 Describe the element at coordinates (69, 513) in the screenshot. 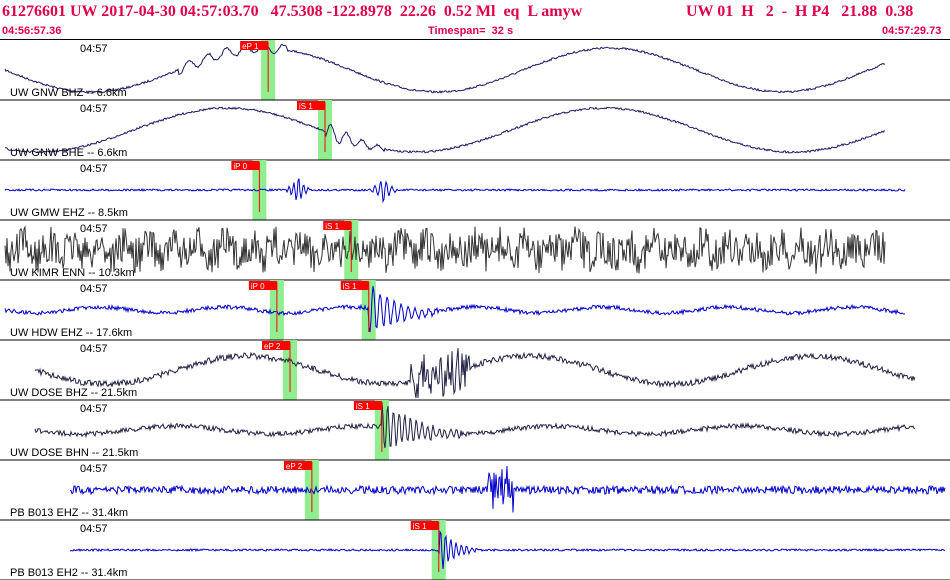

I see `channel-label: PB B013 EHZ -- 31.4km` at that location.